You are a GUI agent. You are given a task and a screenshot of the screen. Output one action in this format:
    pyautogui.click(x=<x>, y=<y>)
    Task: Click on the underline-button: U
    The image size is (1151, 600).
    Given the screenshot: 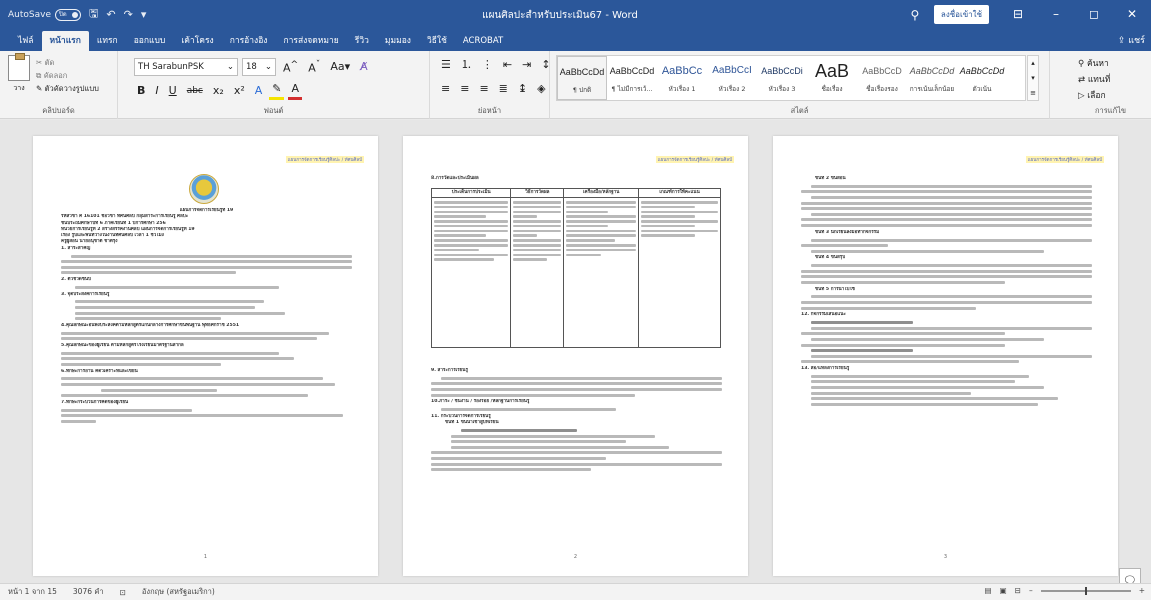 What is the action you would take?
    pyautogui.click(x=173, y=91)
    